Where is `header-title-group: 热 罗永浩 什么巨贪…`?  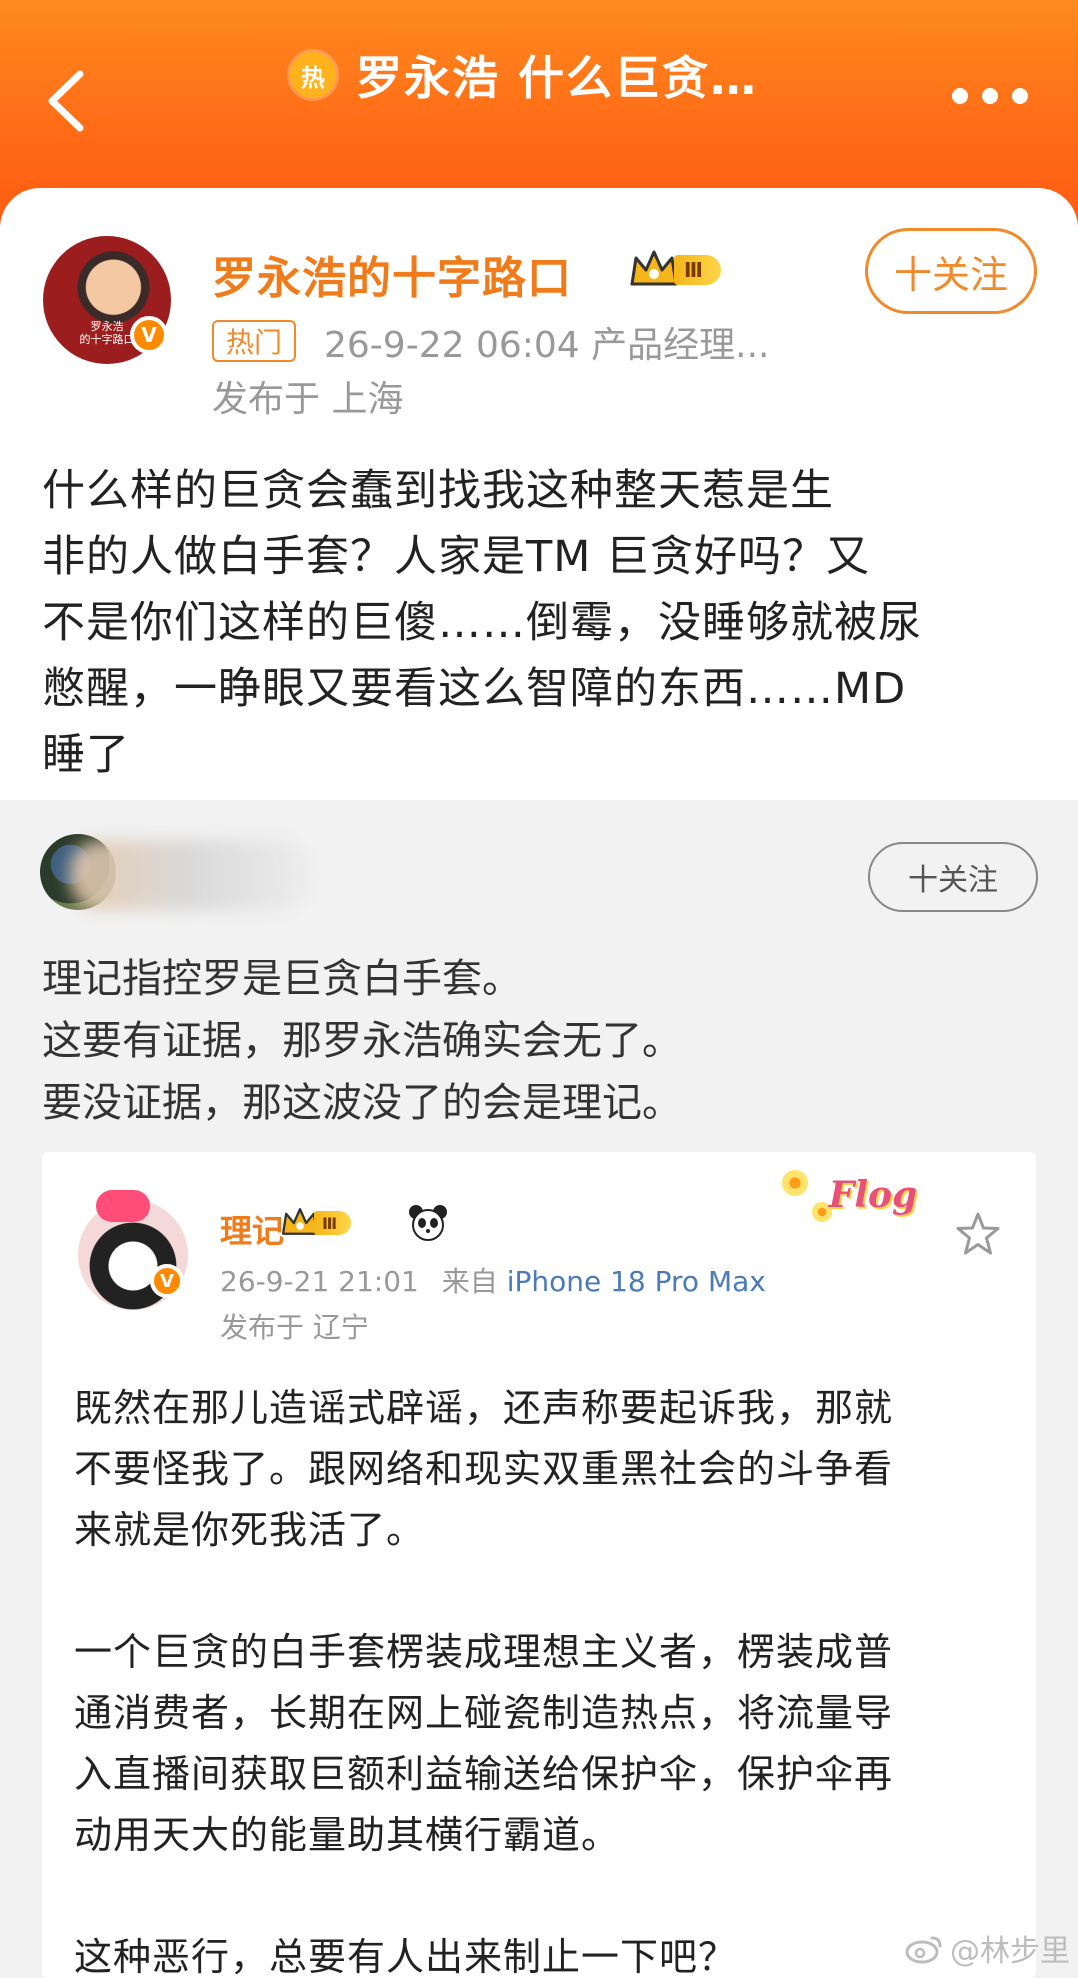
header-title-group: 热 罗永浩 什么巨贪… is located at coordinates (524, 75).